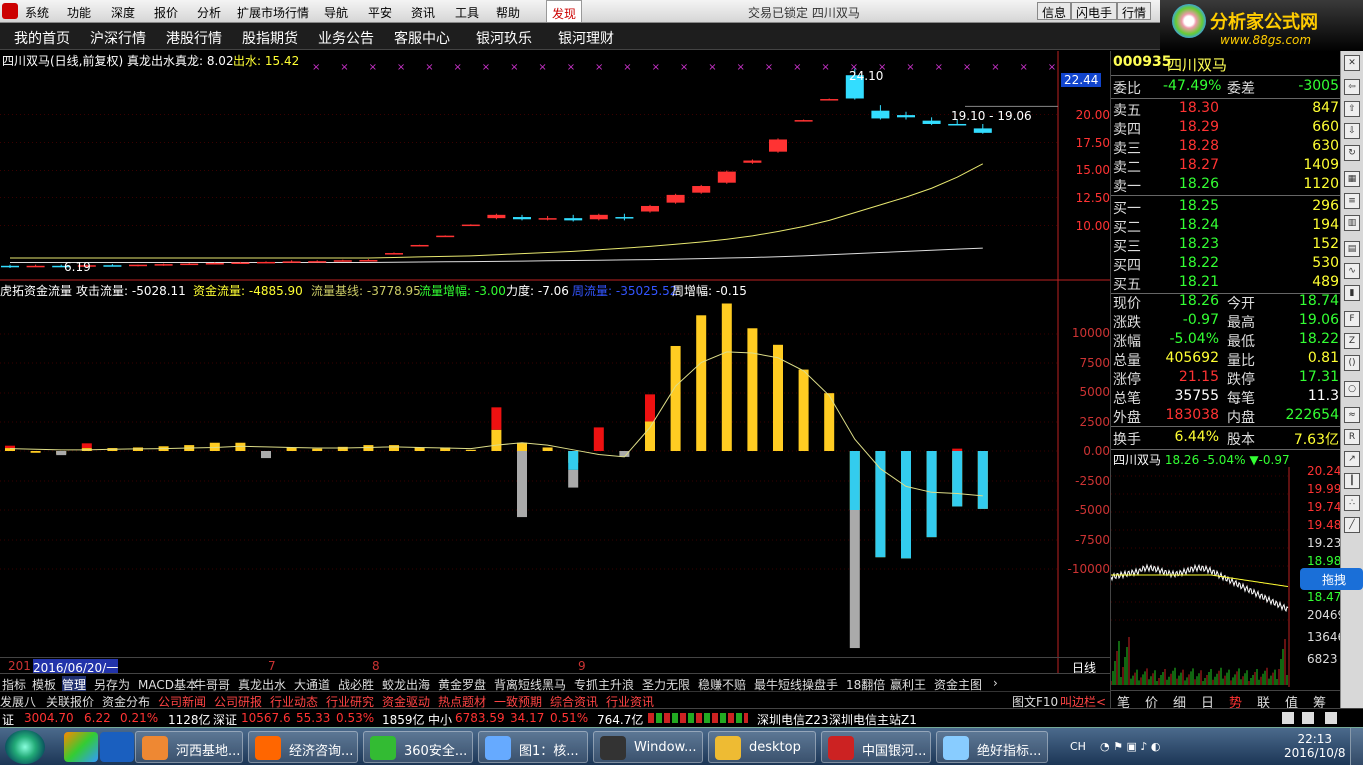 The image size is (1363, 765). Describe the element at coordinates (194, 38) in the screenshot. I see `nav-hk-market: 港股行情` at that location.